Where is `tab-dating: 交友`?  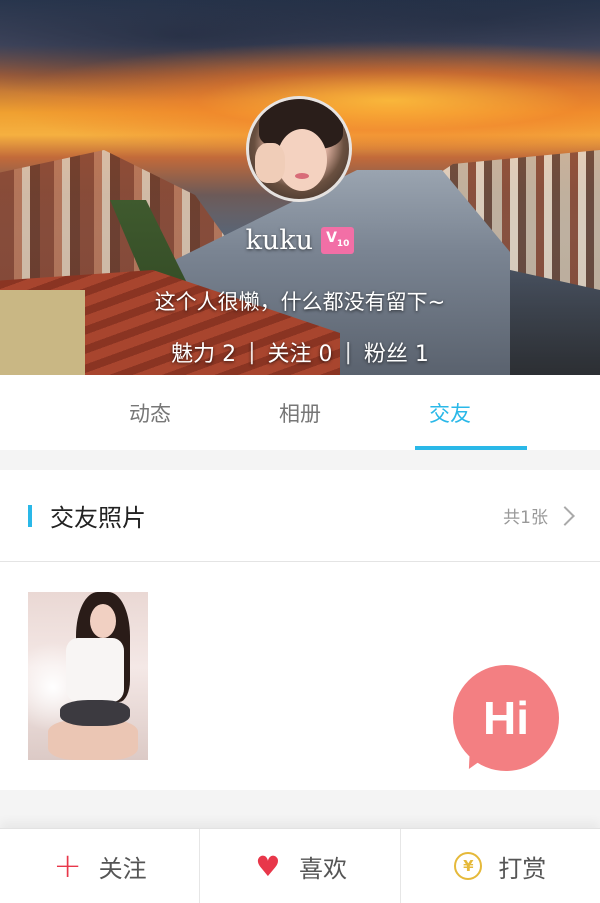
tab-dating: 交友 is located at coordinates (451, 412).